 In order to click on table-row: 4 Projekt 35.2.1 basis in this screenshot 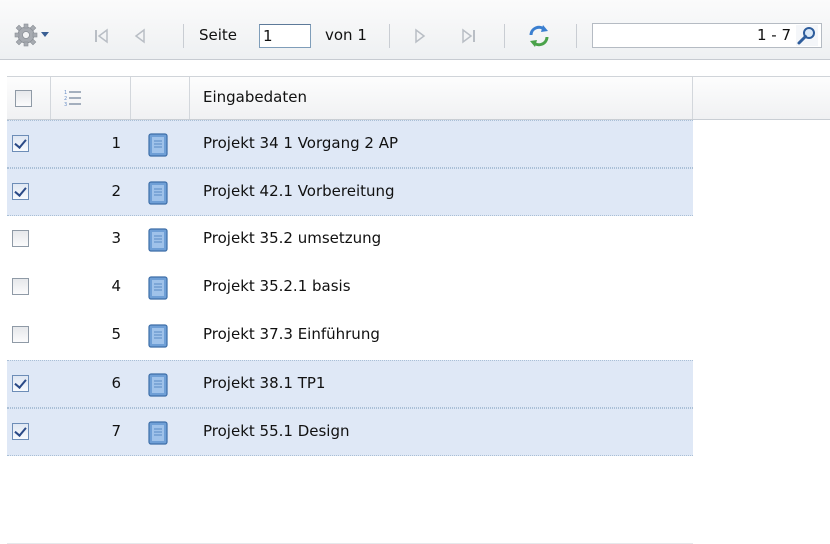, I will do `click(350, 288)`.